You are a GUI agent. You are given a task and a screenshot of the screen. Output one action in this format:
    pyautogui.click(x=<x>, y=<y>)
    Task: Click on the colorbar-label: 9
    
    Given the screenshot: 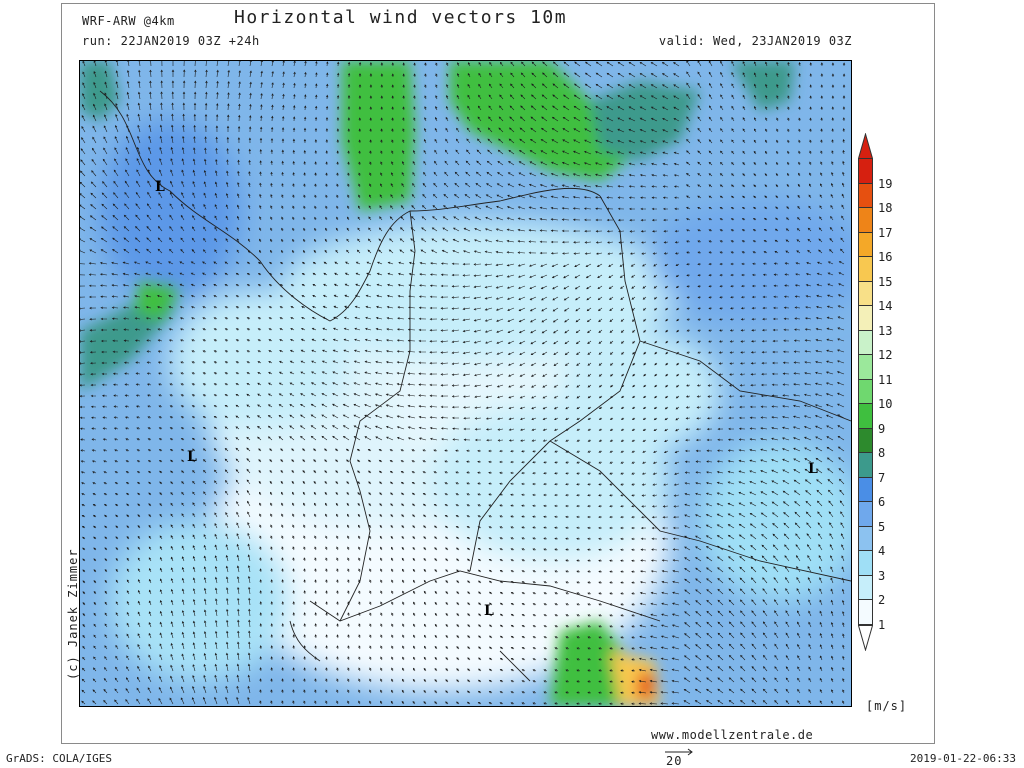 What is the action you would take?
    pyautogui.click(x=882, y=428)
    